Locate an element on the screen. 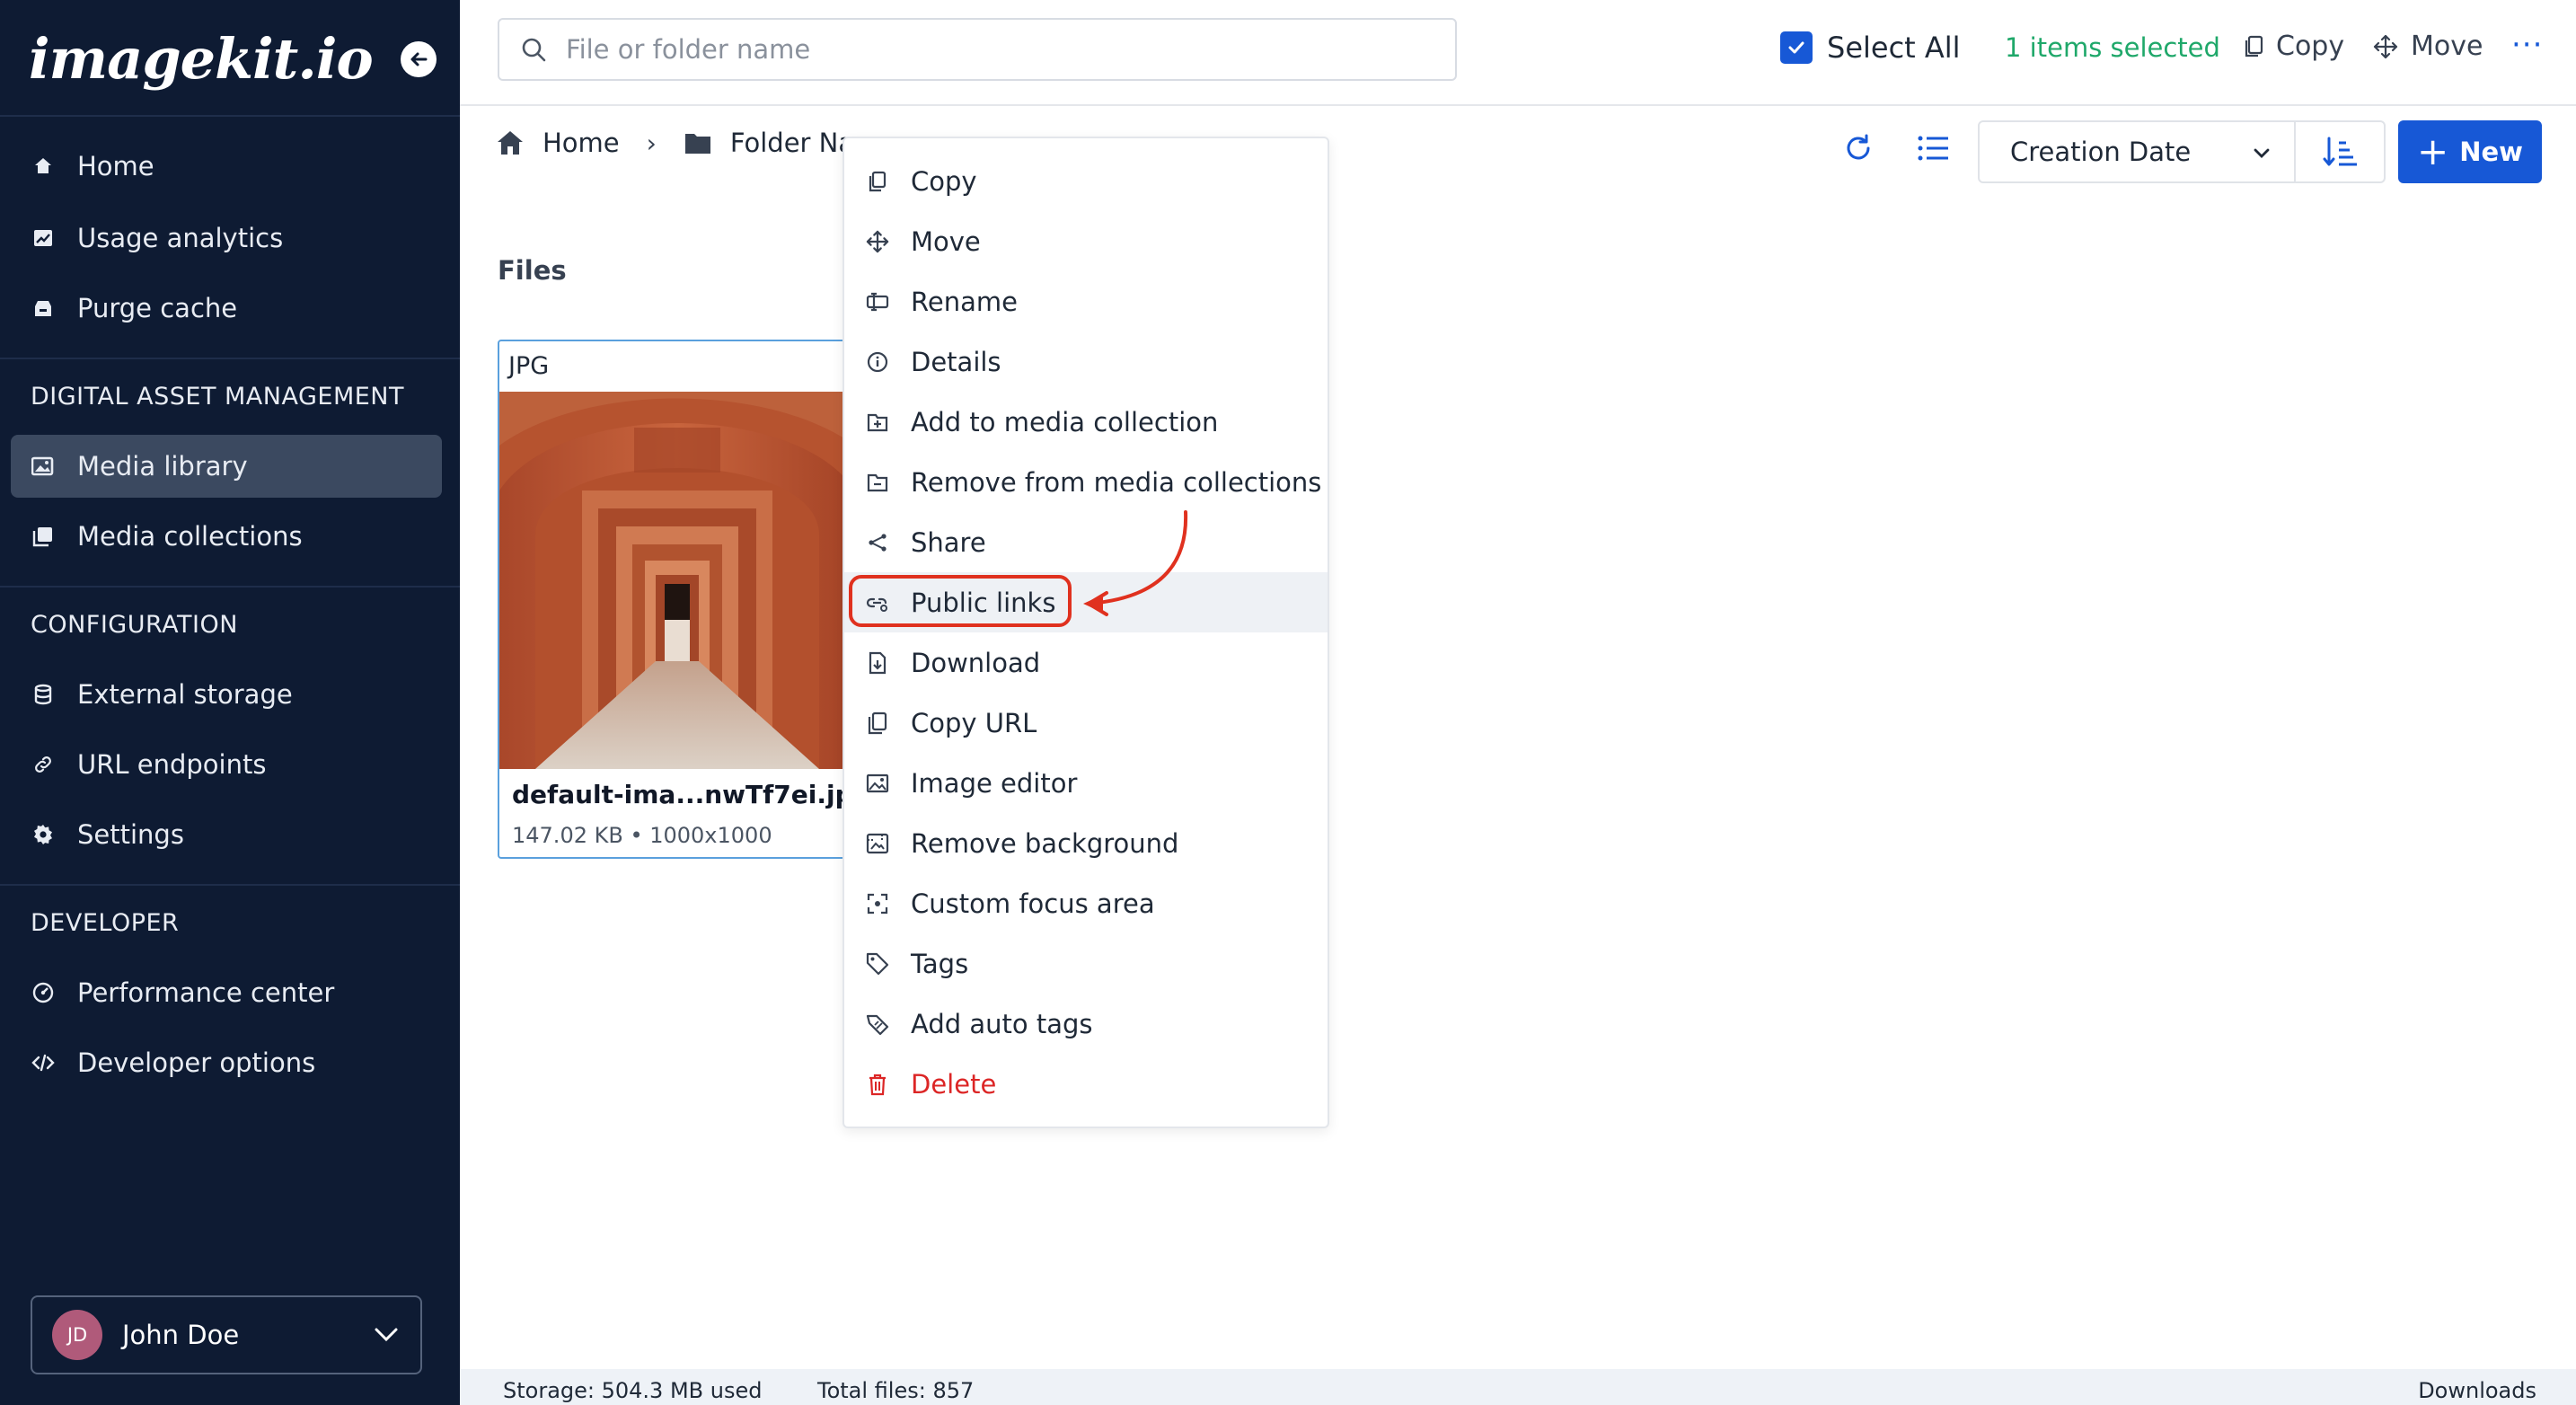 The image size is (2576, 1405). gear-icon is located at coordinates (43, 834).